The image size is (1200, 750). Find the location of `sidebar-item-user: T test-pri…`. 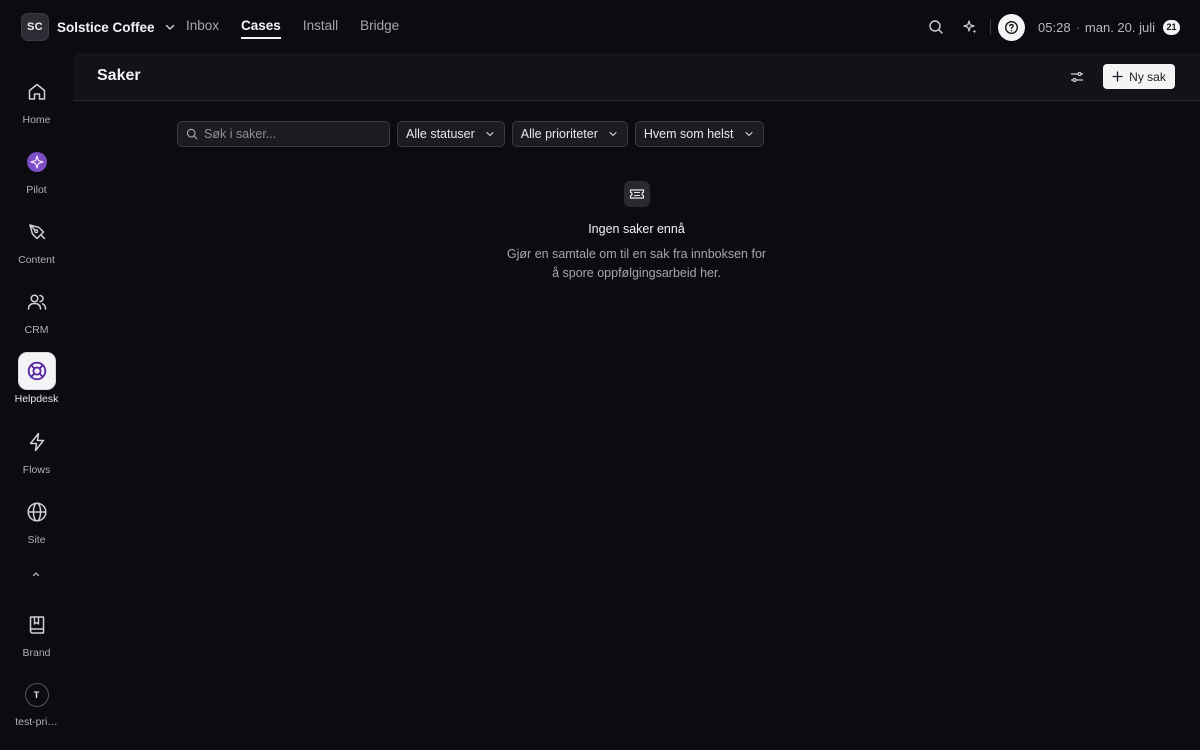

sidebar-item-user: T test-pri… is located at coordinates (36, 705).